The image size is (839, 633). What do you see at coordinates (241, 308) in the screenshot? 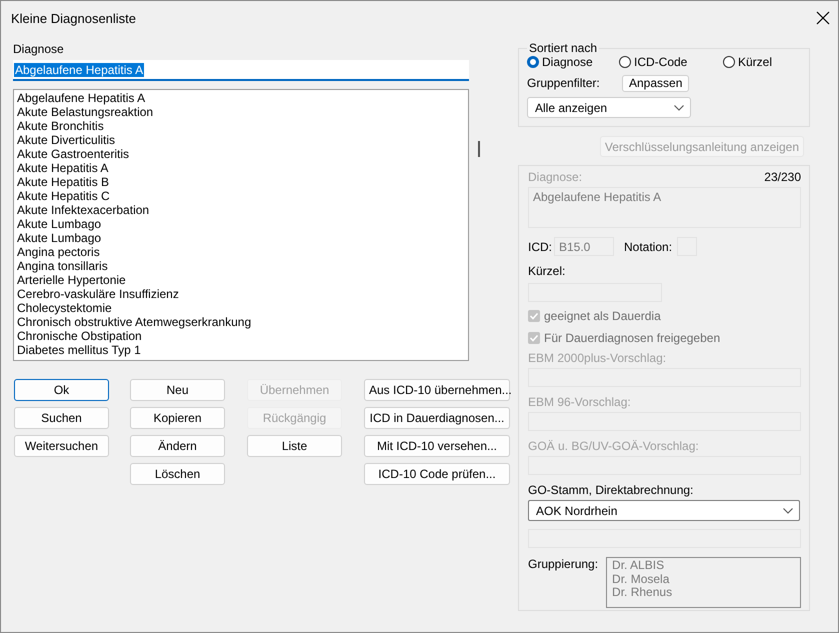
I see `list-item: Cholecystektomie` at bounding box center [241, 308].